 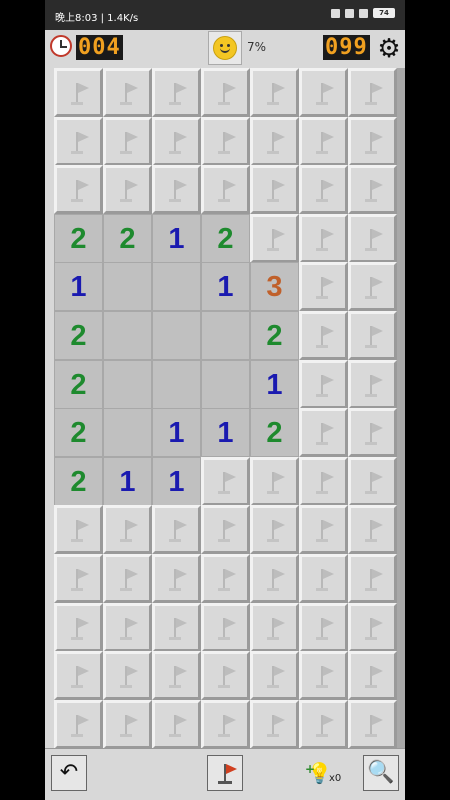 What do you see at coordinates (389, 49) in the screenshot?
I see `gear-icon: ⚙` at bounding box center [389, 49].